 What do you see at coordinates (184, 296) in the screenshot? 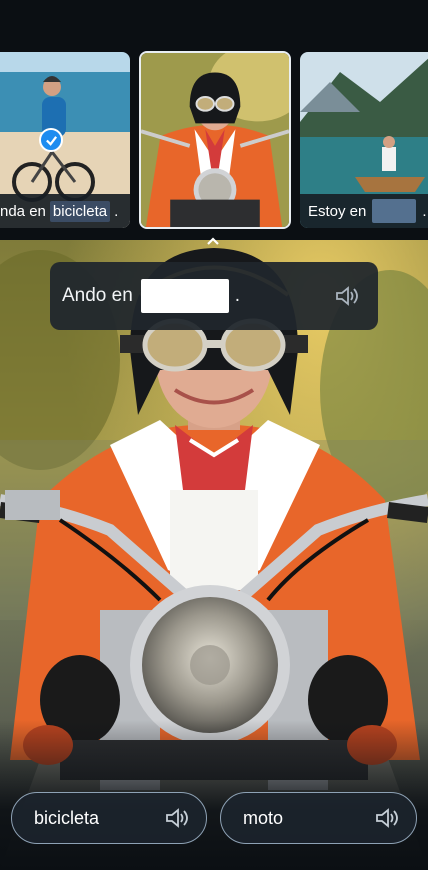
I see `answer-blank` at bounding box center [184, 296].